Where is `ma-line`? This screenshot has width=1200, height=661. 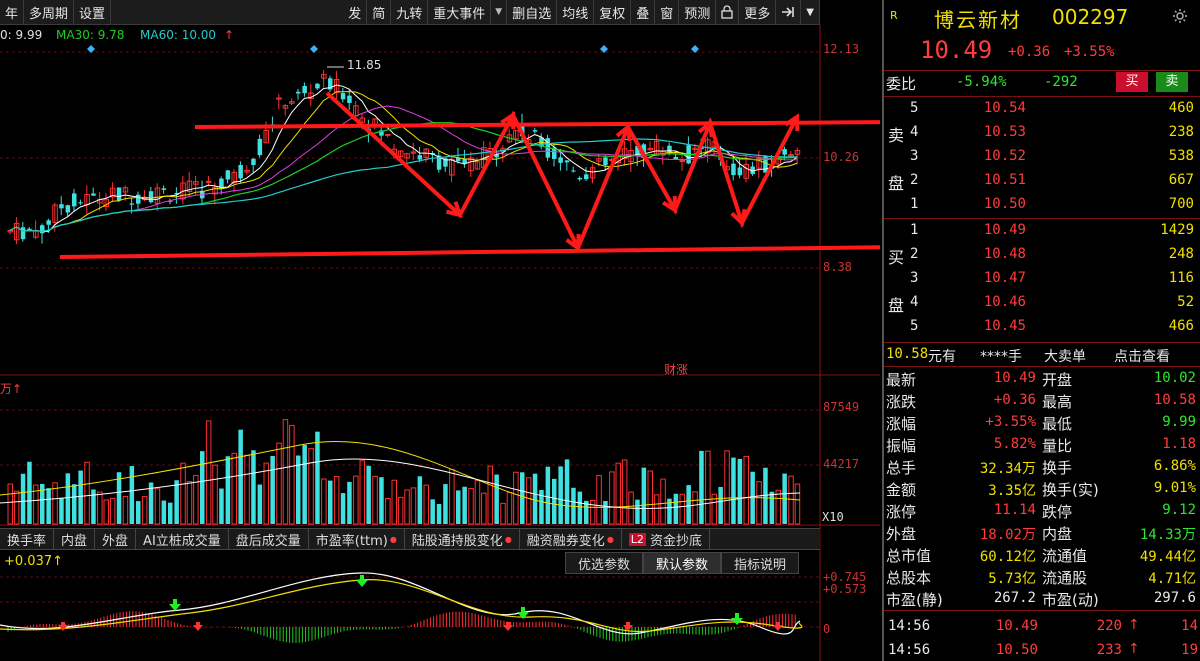 ma-line is located at coordinates (403, 177).